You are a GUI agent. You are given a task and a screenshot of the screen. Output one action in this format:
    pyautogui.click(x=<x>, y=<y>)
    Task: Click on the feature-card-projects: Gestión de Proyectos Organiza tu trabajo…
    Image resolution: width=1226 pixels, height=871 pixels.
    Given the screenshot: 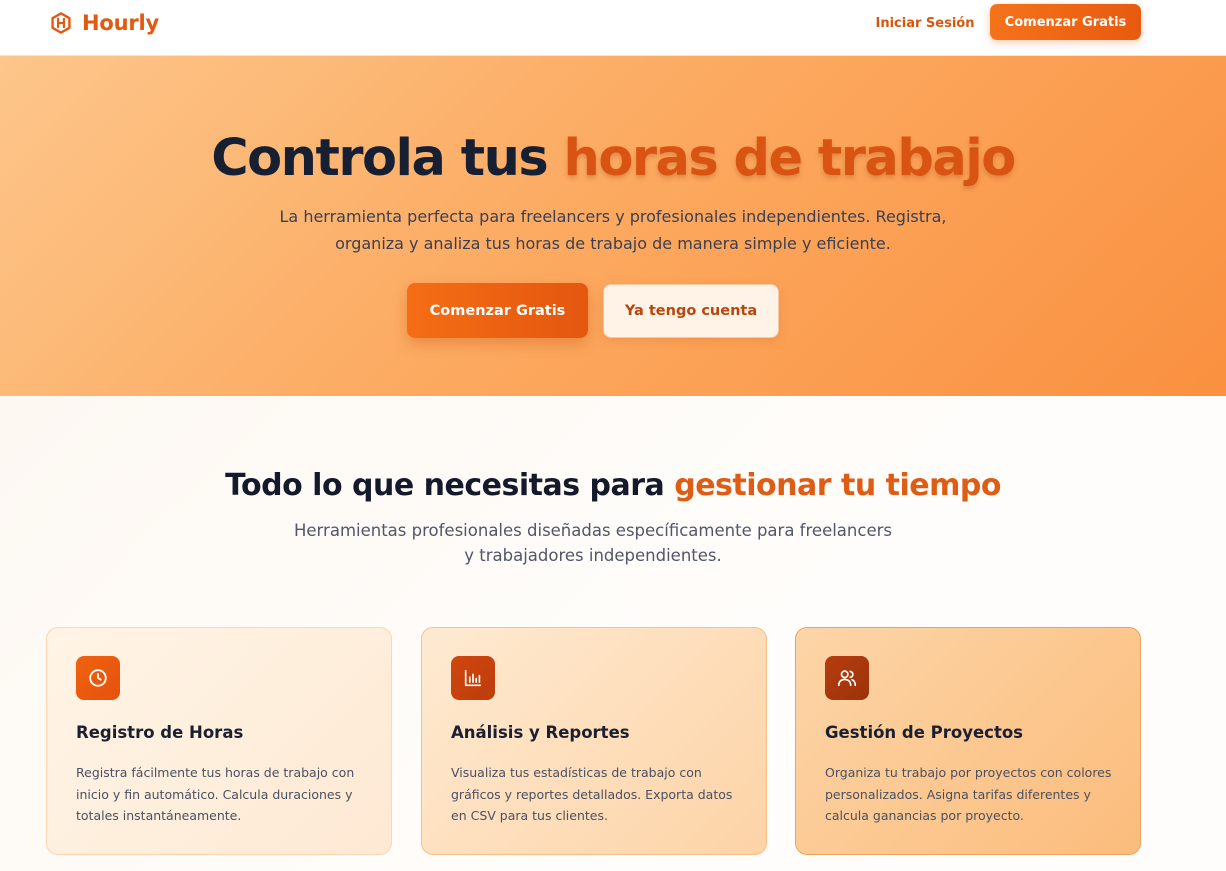 What is the action you would take?
    pyautogui.click(x=968, y=741)
    